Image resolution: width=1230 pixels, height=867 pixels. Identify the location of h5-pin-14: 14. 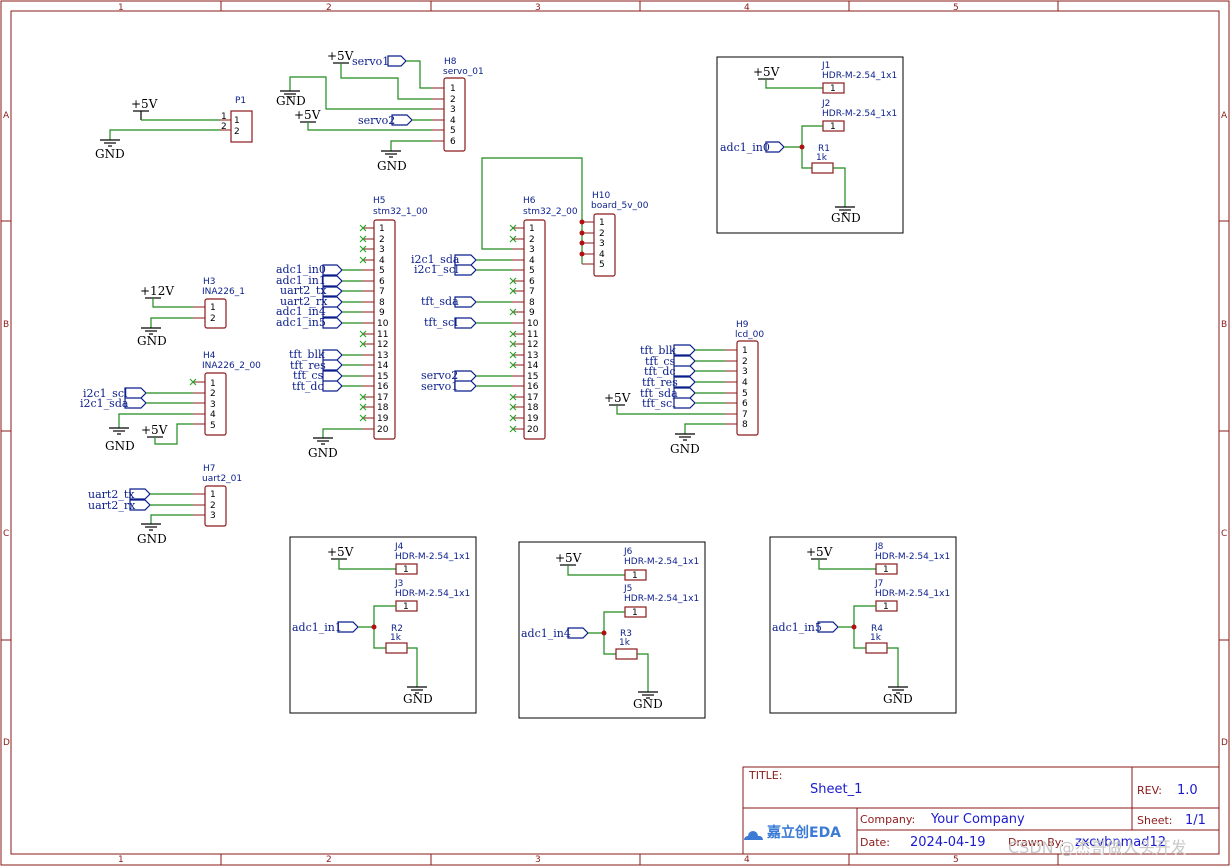
(383, 366).